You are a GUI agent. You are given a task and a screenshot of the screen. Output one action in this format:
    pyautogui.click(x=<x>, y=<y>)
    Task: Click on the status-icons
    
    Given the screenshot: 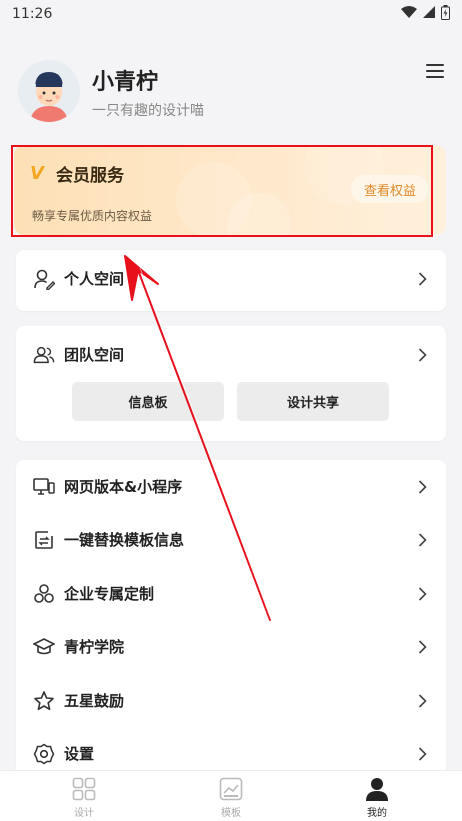 What is the action you would take?
    pyautogui.click(x=425, y=14)
    